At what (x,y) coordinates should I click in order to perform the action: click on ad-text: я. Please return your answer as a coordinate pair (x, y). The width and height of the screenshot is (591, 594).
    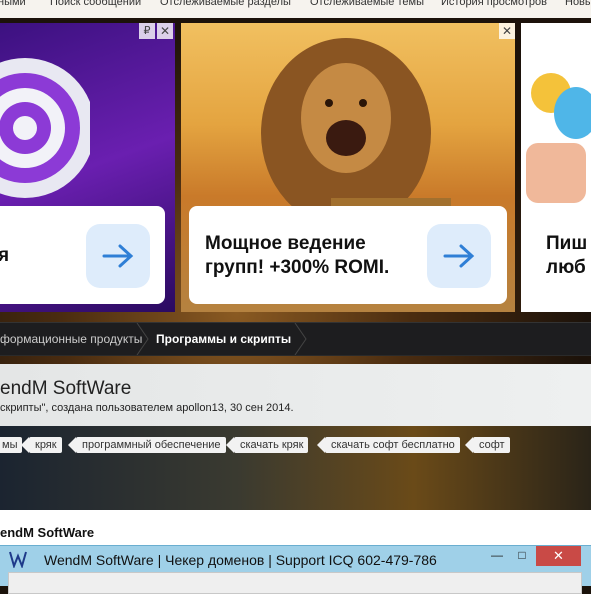
    Looking at the image, I should click on (5, 255).